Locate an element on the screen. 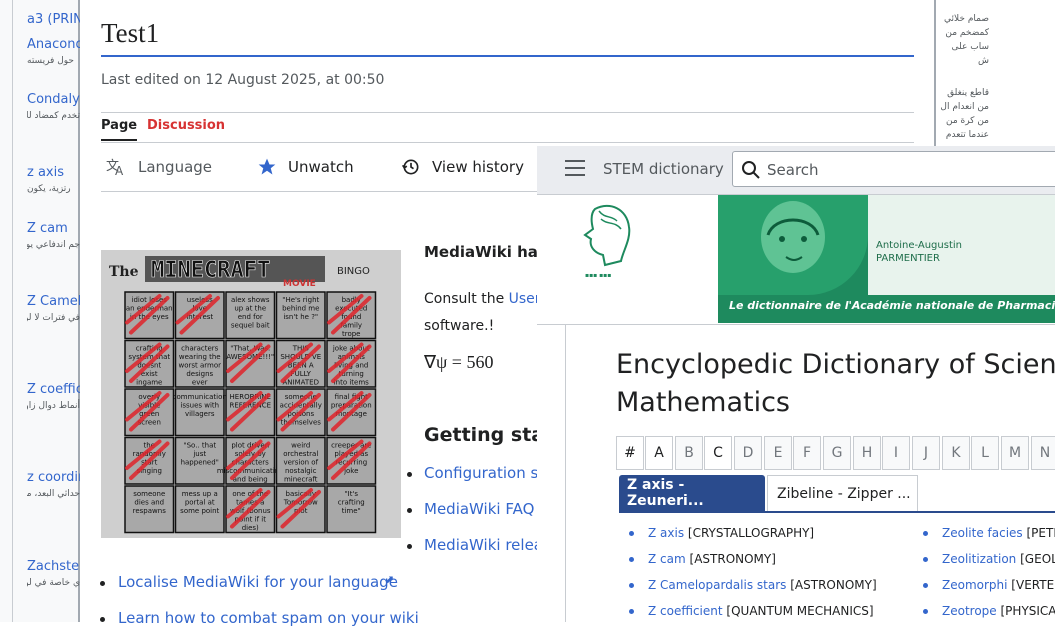 The height and width of the screenshot is (627, 1055). view-history-button: View history is located at coordinates (462, 167).